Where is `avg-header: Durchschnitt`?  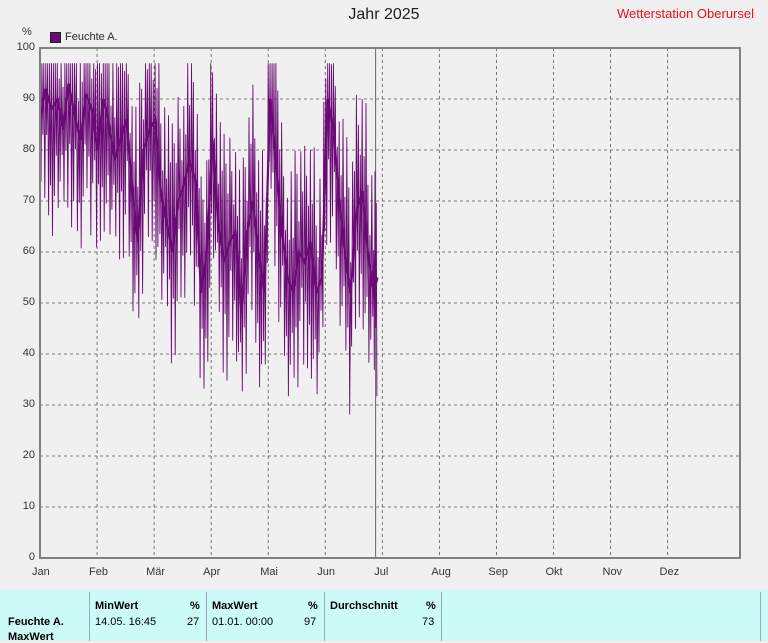
avg-header: Durchschnitt is located at coordinates (364, 606).